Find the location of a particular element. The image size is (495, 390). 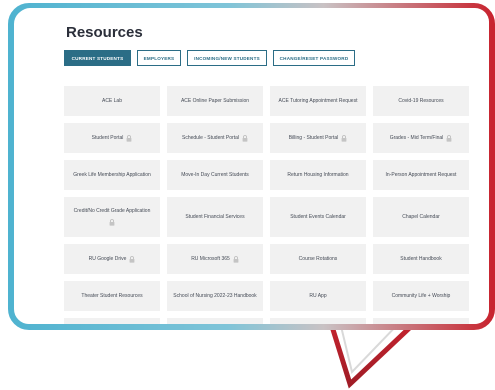

tile-content: Course Rotations is located at coordinates (318, 259).